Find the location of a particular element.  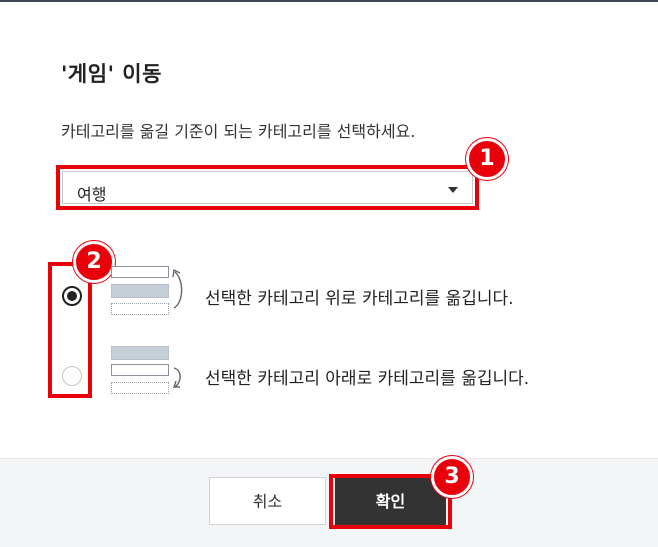

dialog-description: 카테고리를 옮길 기준이 되는 카테고리를 선택하세요. is located at coordinates (238, 131).